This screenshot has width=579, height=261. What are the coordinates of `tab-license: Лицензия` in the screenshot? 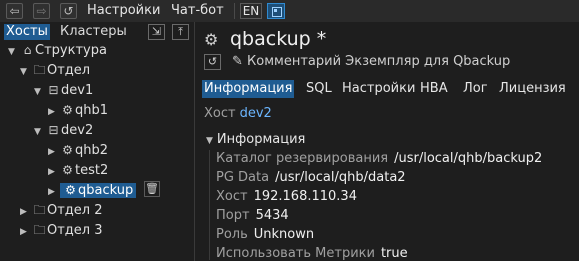 It's located at (532, 89).